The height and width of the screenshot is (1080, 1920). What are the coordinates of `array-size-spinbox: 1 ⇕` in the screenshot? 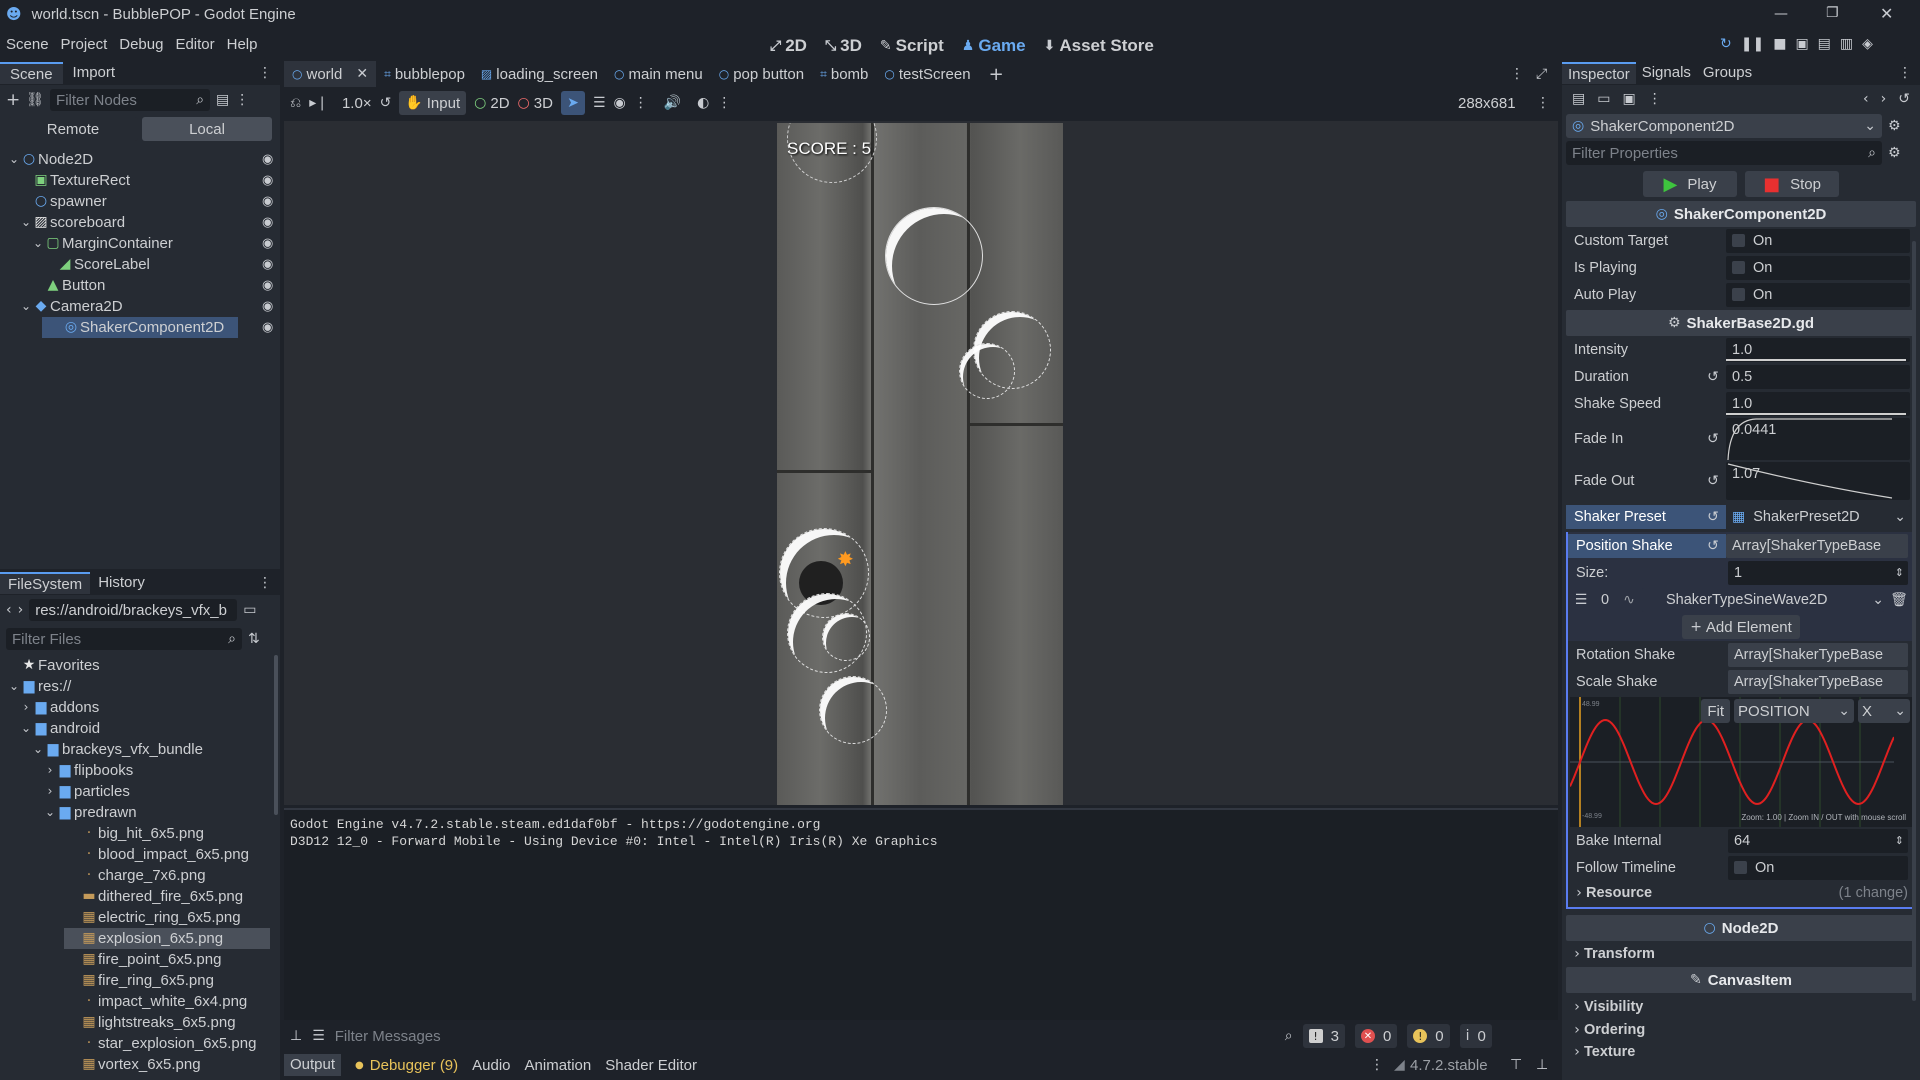 It's located at (1818, 572).